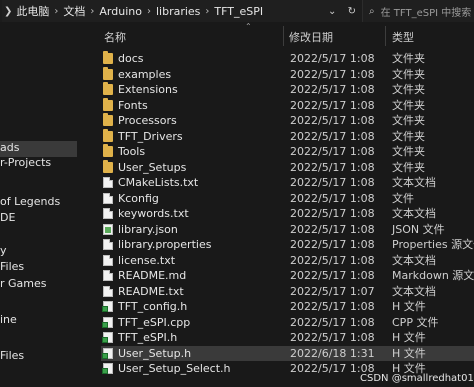 Image resolution: width=474 pixels, height=387 pixels. What do you see at coordinates (153, 306) in the screenshot?
I see `file-name: TFT_config.h` at bounding box center [153, 306].